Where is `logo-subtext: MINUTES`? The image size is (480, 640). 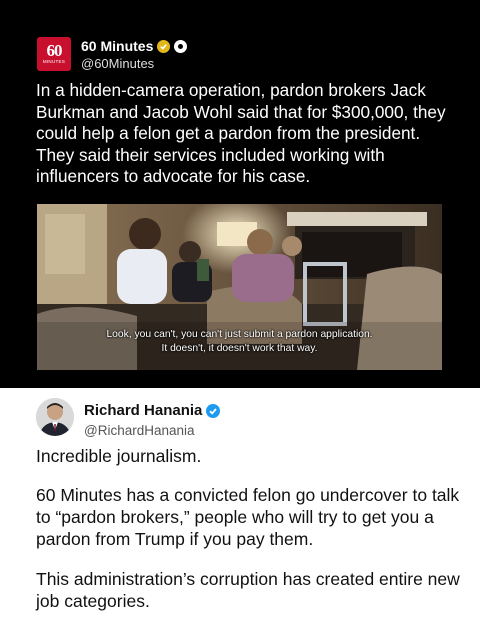 logo-subtext: MINUTES is located at coordinates (54, 61).